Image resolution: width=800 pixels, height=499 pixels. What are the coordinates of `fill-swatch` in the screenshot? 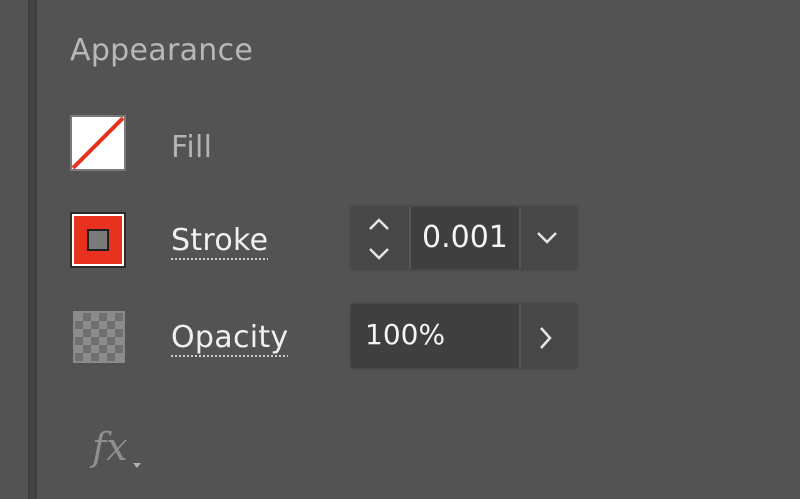 It's located at (98, 143).